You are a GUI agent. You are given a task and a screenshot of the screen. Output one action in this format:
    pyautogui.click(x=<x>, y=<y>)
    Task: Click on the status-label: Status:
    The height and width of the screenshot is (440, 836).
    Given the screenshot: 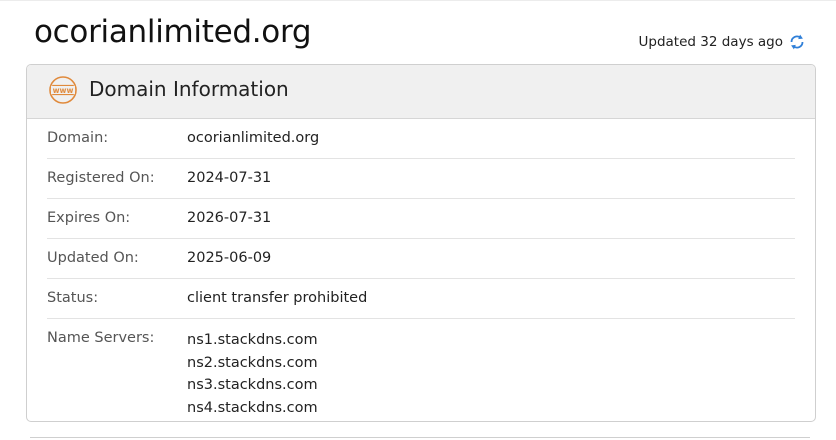 What is the action you would take?
    pyautogui.click(x=73, y=298)
    